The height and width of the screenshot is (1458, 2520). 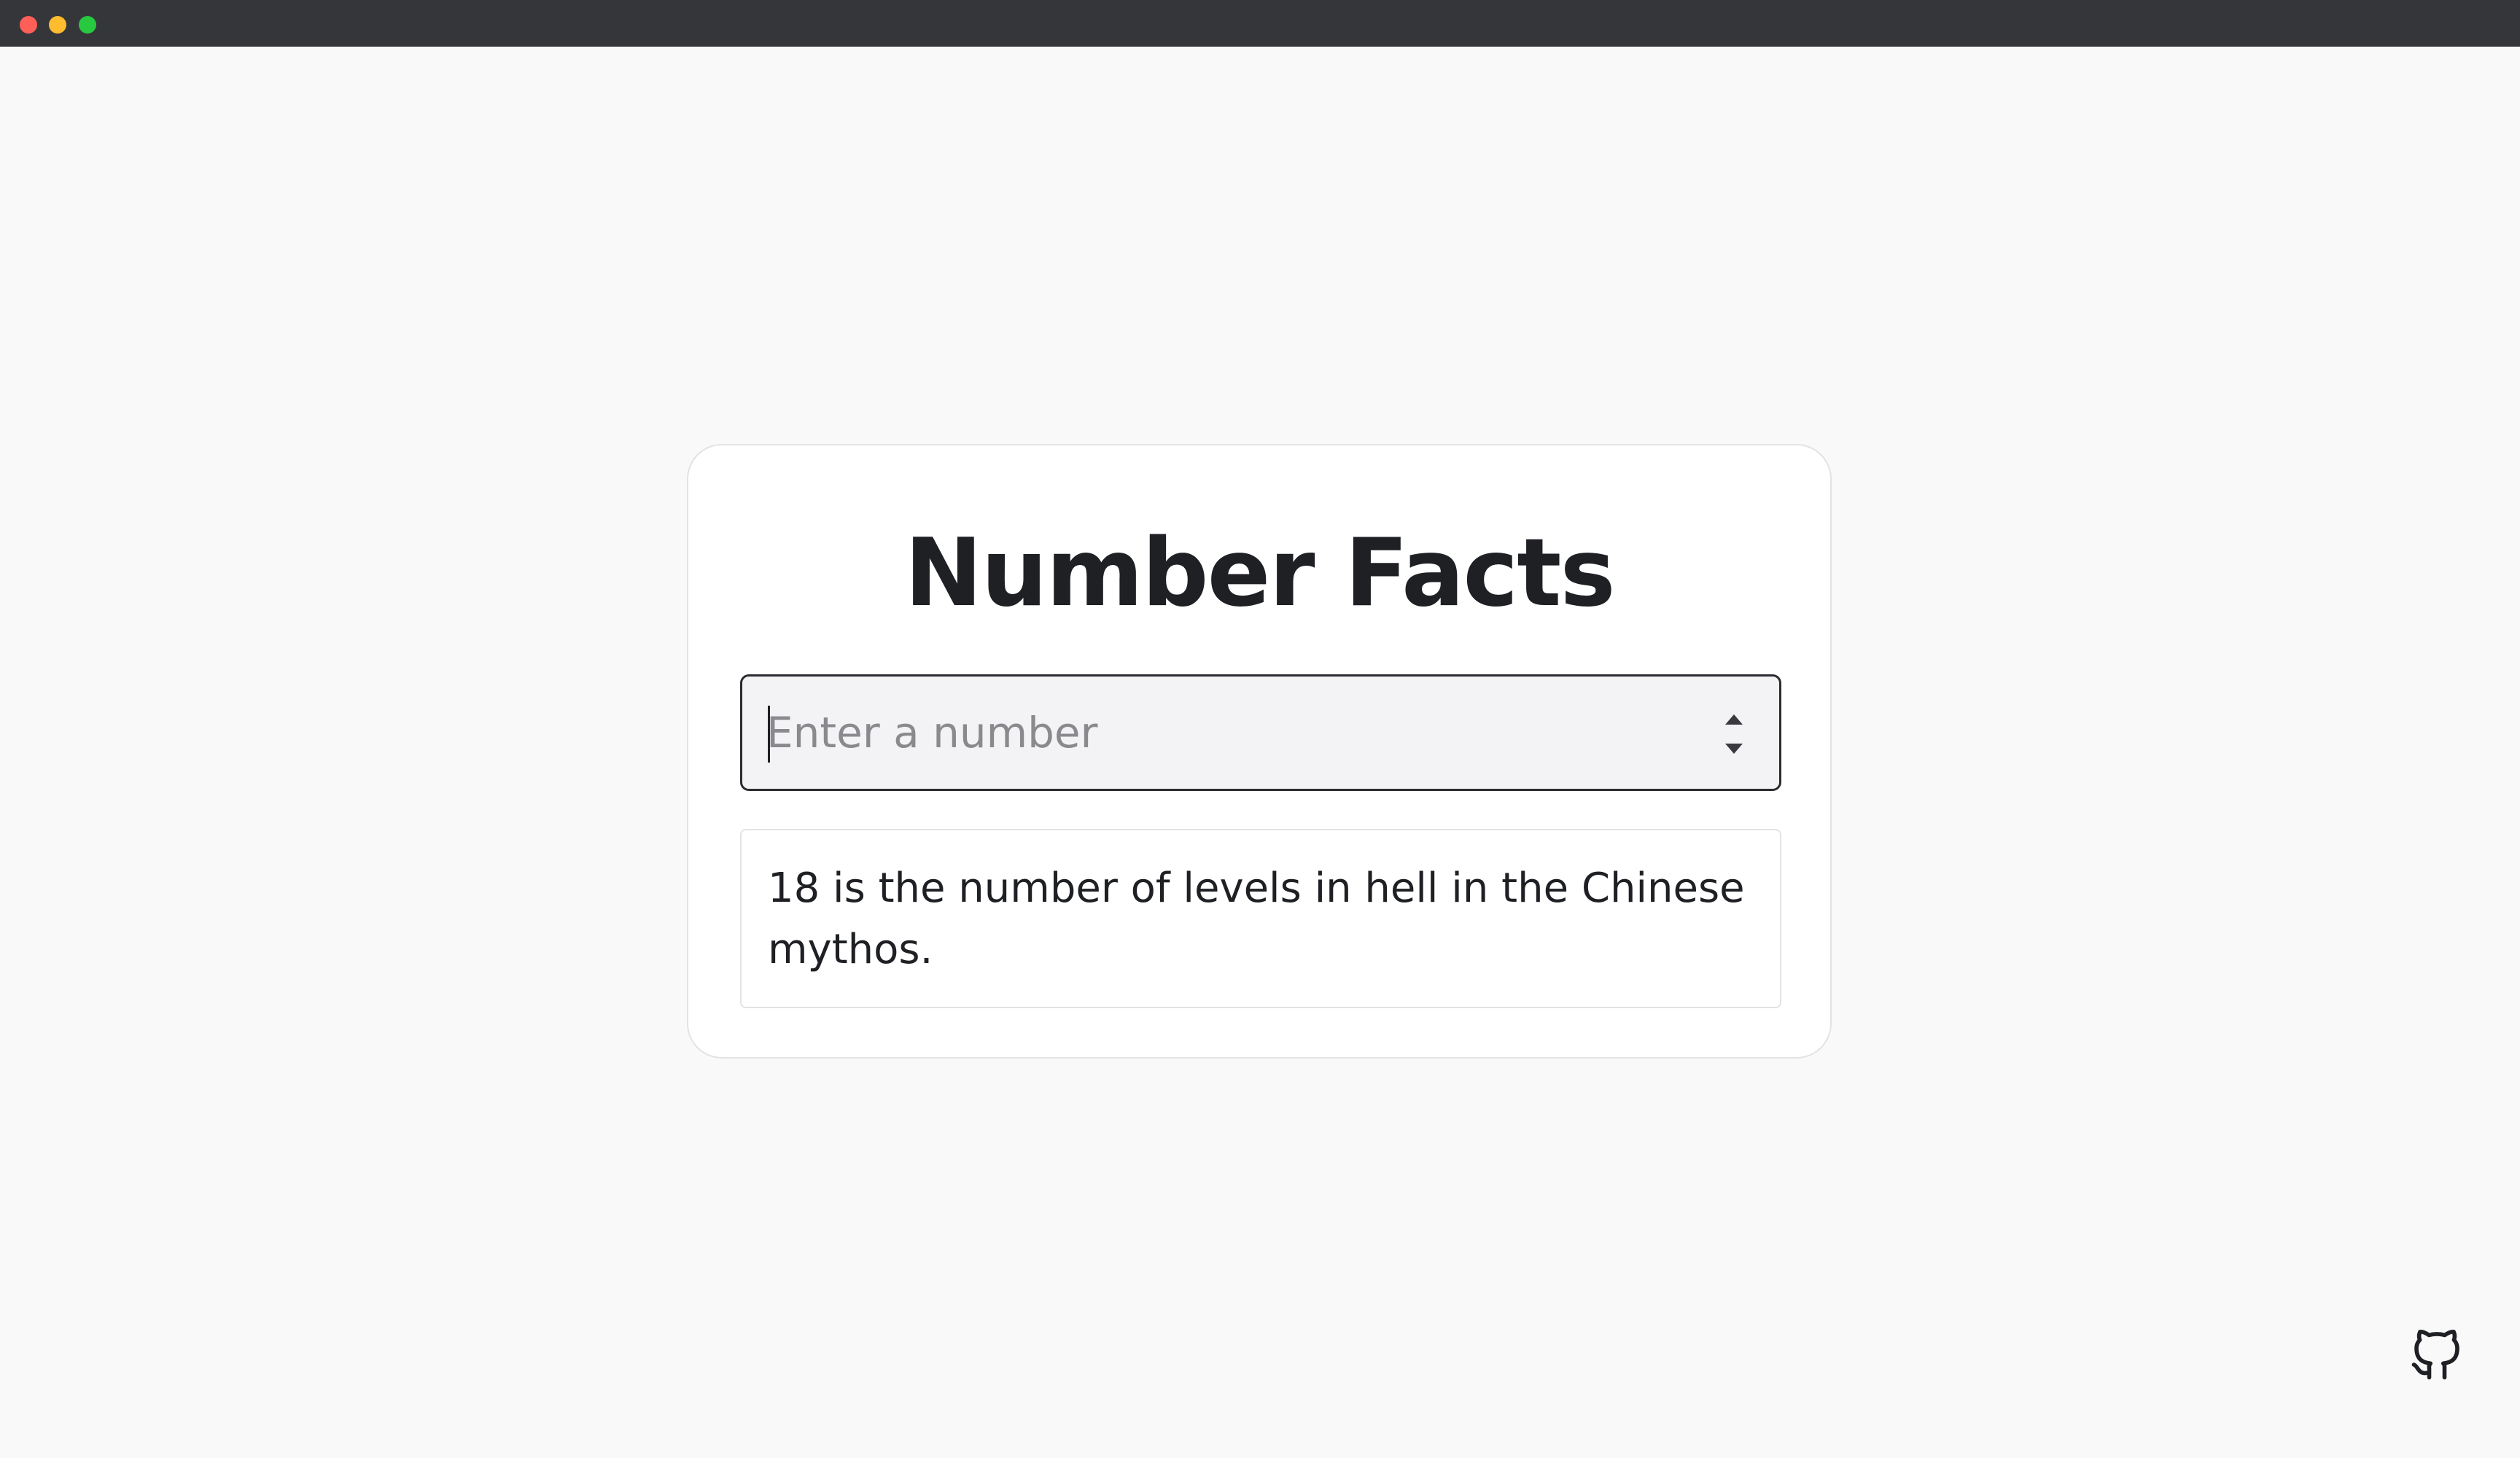 What do you see at coordinates (1259, 573) in the screenshot?
I see `page-title: Number Facts` at bounding box center [1259, 573].